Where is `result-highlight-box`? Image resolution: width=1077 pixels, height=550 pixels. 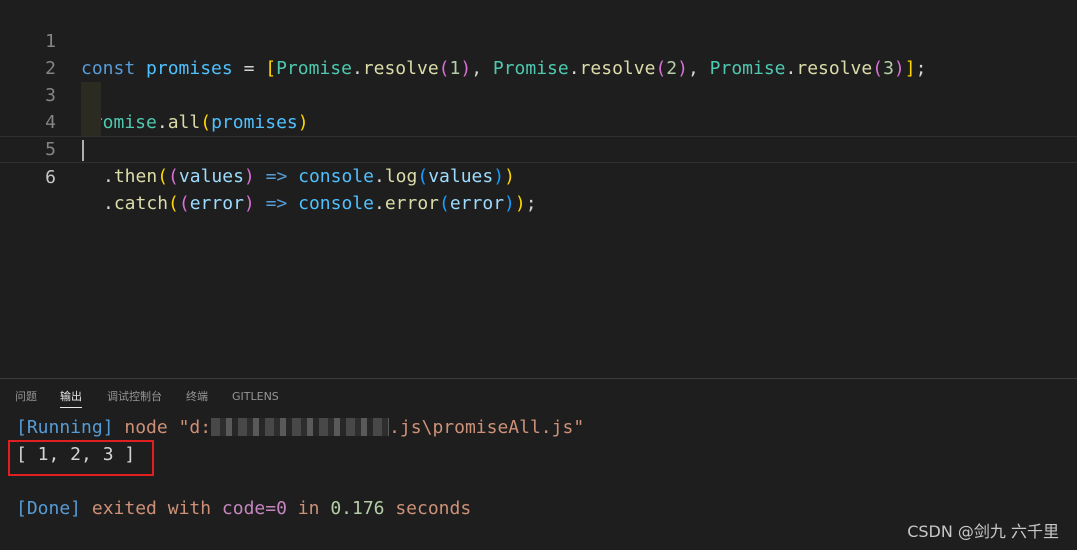 result-highlight-box is located at coordinates (81, 458).